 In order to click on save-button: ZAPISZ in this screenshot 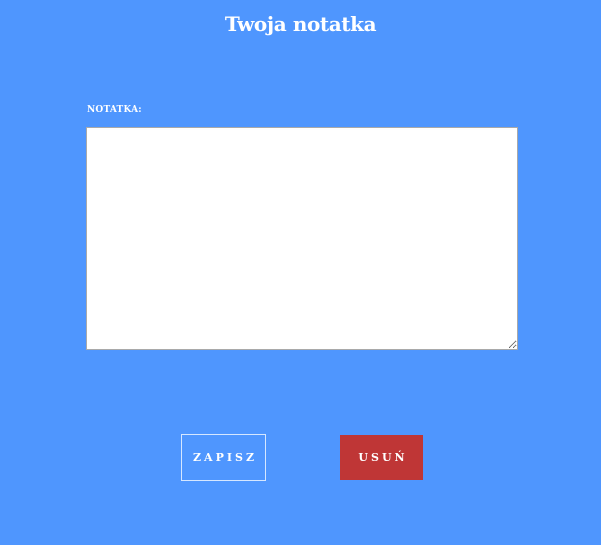, I will do `click(223, 457)`.